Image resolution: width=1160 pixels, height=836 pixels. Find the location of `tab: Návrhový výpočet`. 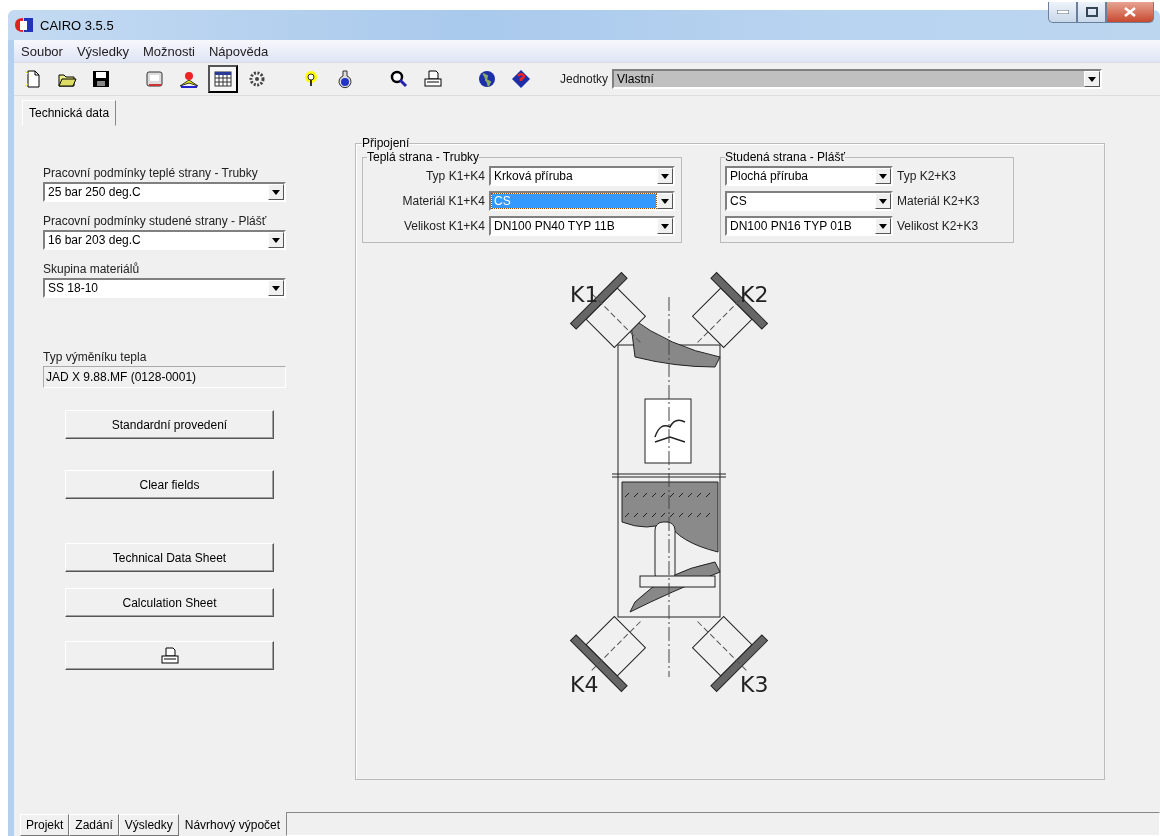

tab: Návrhový výpočet is located at coordinates (232, 824).